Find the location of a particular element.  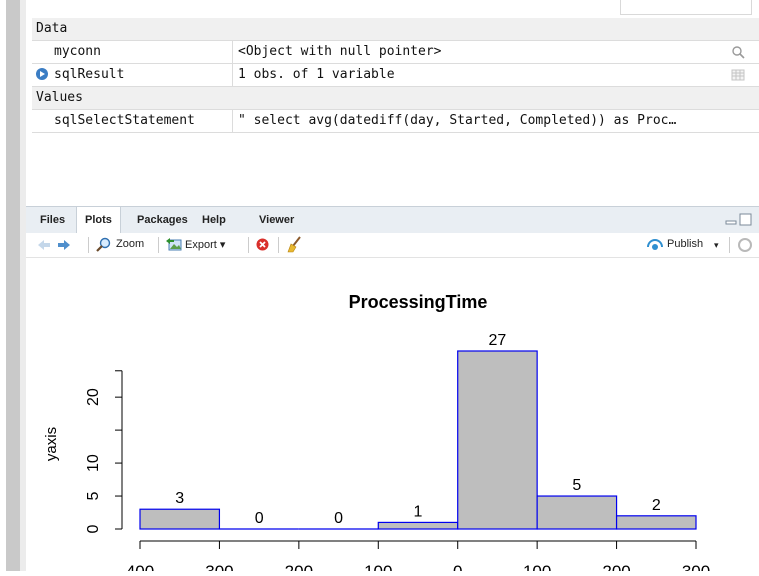

y-tick-label: 5 is located at coordinates (93, 495).